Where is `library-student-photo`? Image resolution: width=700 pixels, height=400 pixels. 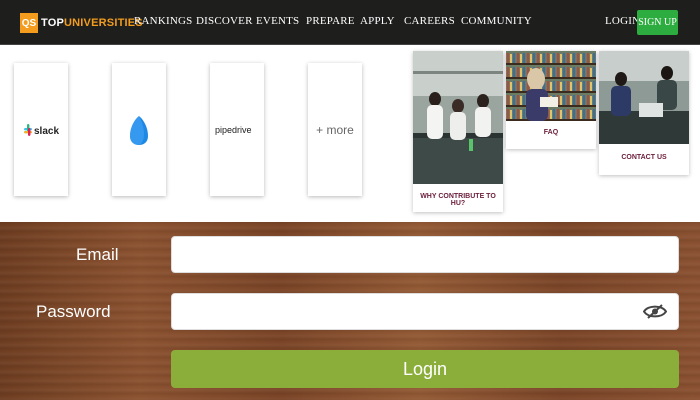 library-student-photo is located at coordinates (551, 86).